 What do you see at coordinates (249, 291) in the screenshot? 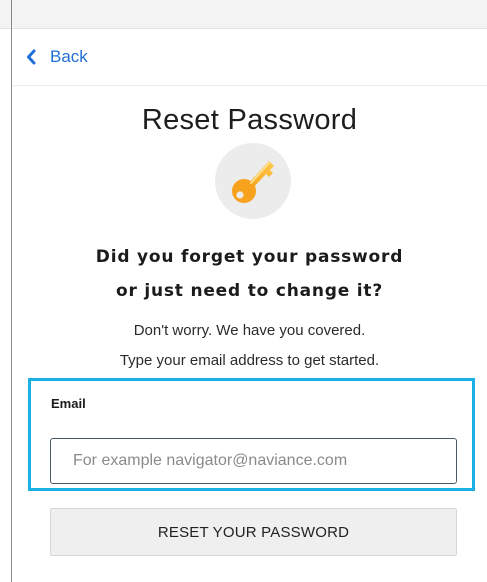
I see `prompt-heading-line-2: or just need to change it?` at bounding box center [249, 291].